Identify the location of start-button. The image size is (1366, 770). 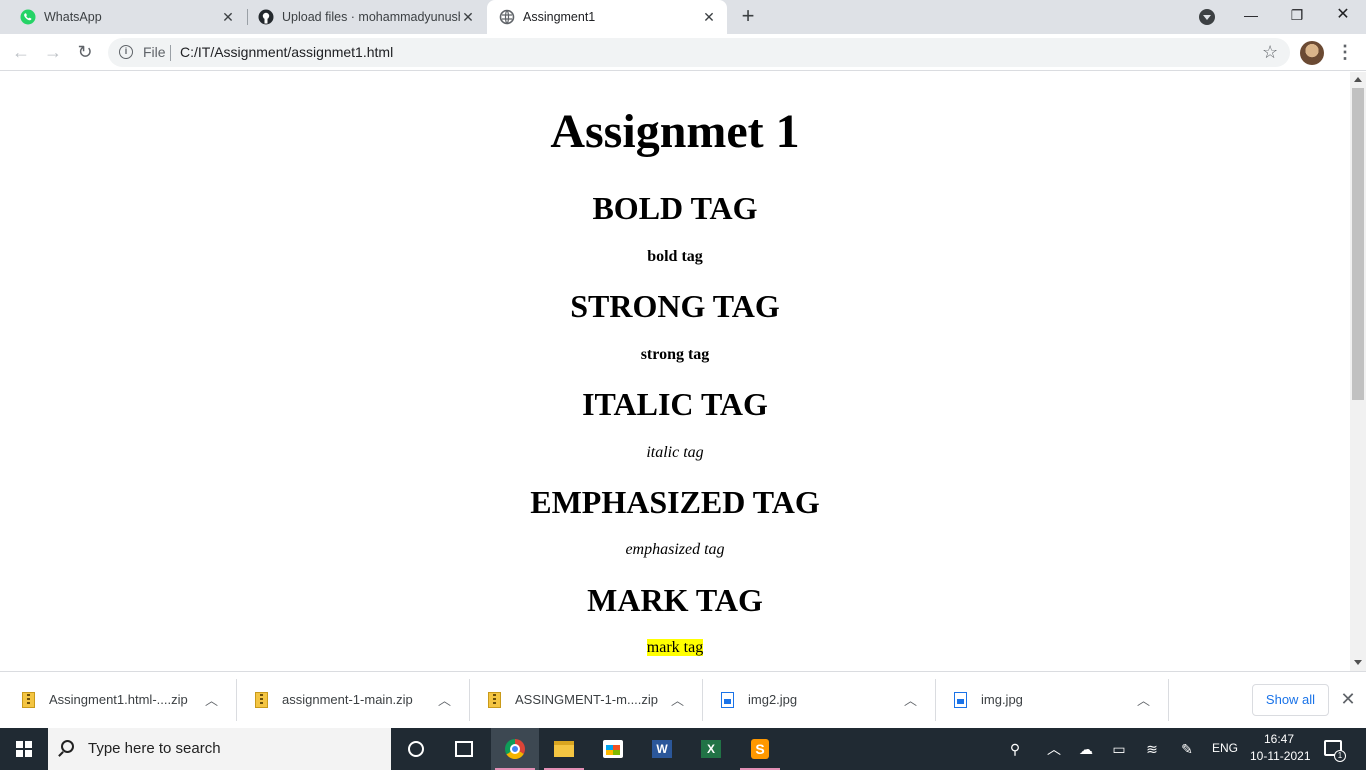
(24, 749).